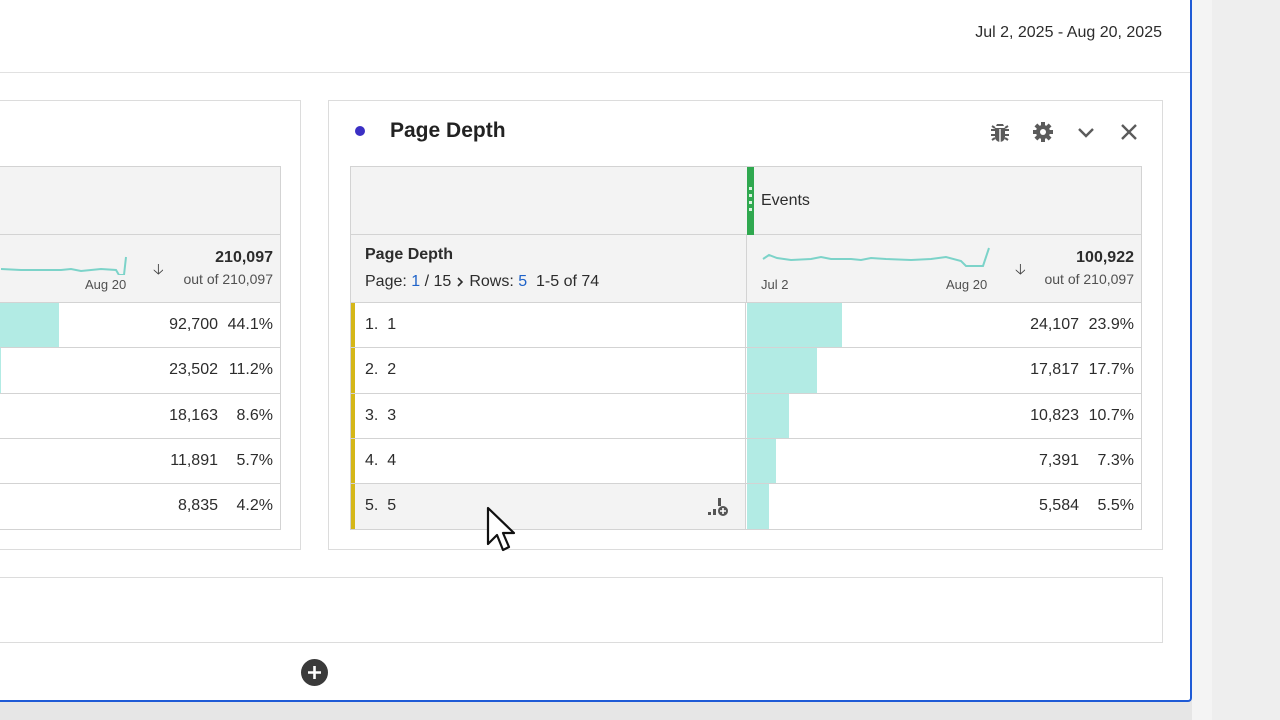  What do you see at coordinates (785, 201) in the screenshot?
I see `metric-name: Events` at bounding box center [785, 201].